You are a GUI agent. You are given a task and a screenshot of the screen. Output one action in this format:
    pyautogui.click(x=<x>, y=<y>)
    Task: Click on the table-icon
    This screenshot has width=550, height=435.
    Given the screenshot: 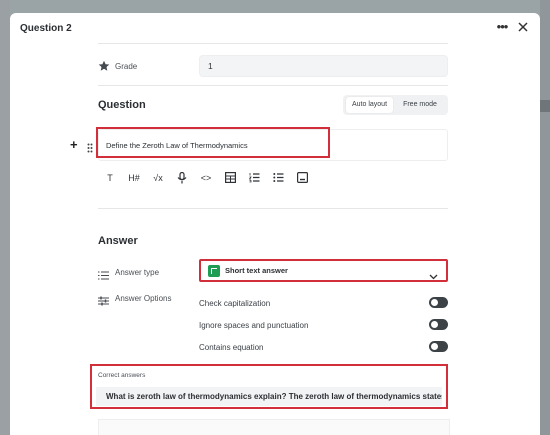 What is the action you would take?
    pyautogui.click(x=230, y=178)
    